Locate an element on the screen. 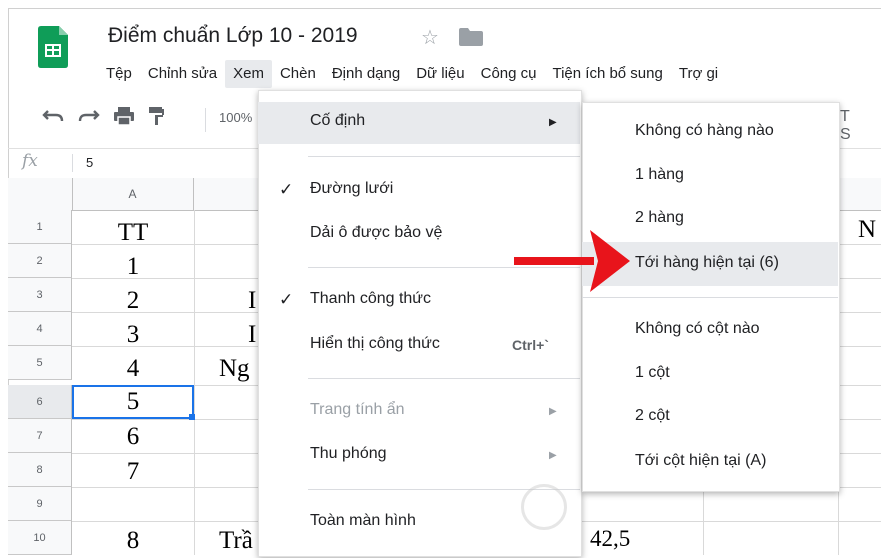  formula-input: 5 is located at coordinates (89, 162).